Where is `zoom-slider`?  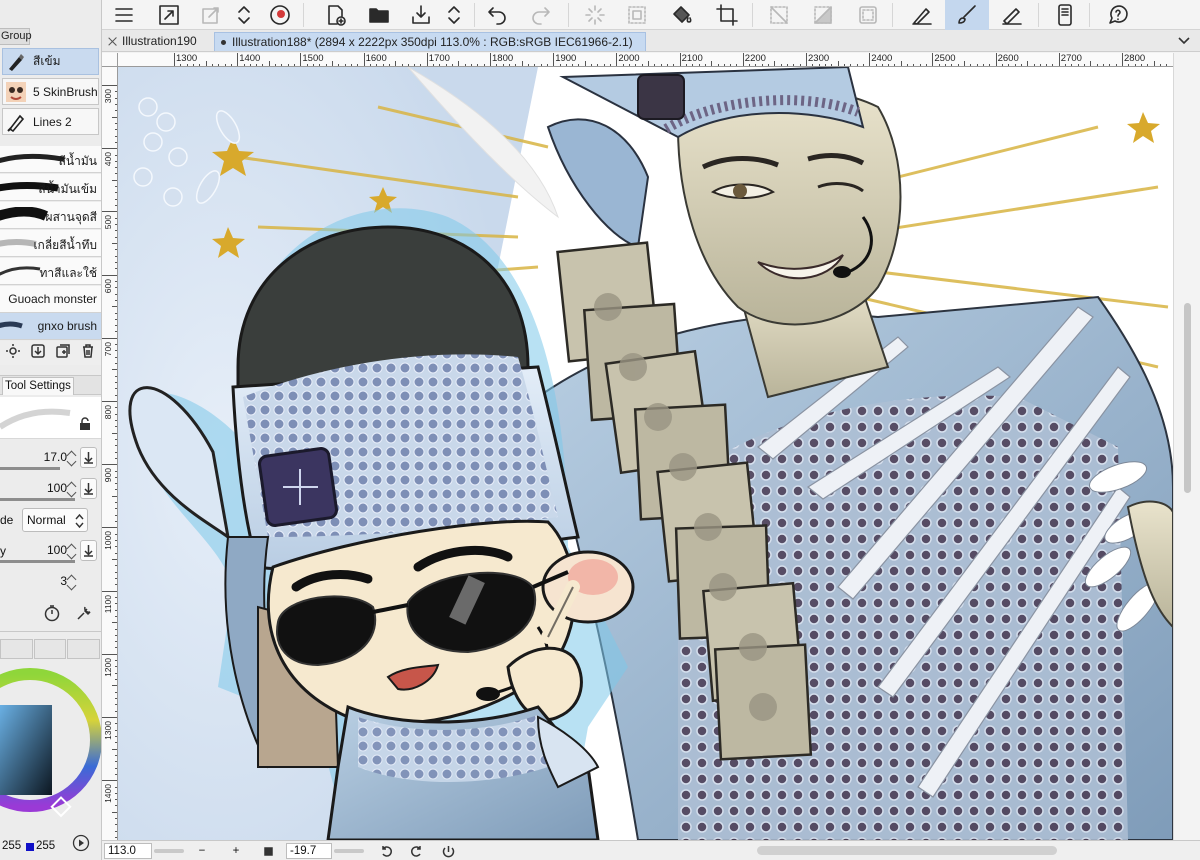
zoom-slider is located at coordinates (169, 851).